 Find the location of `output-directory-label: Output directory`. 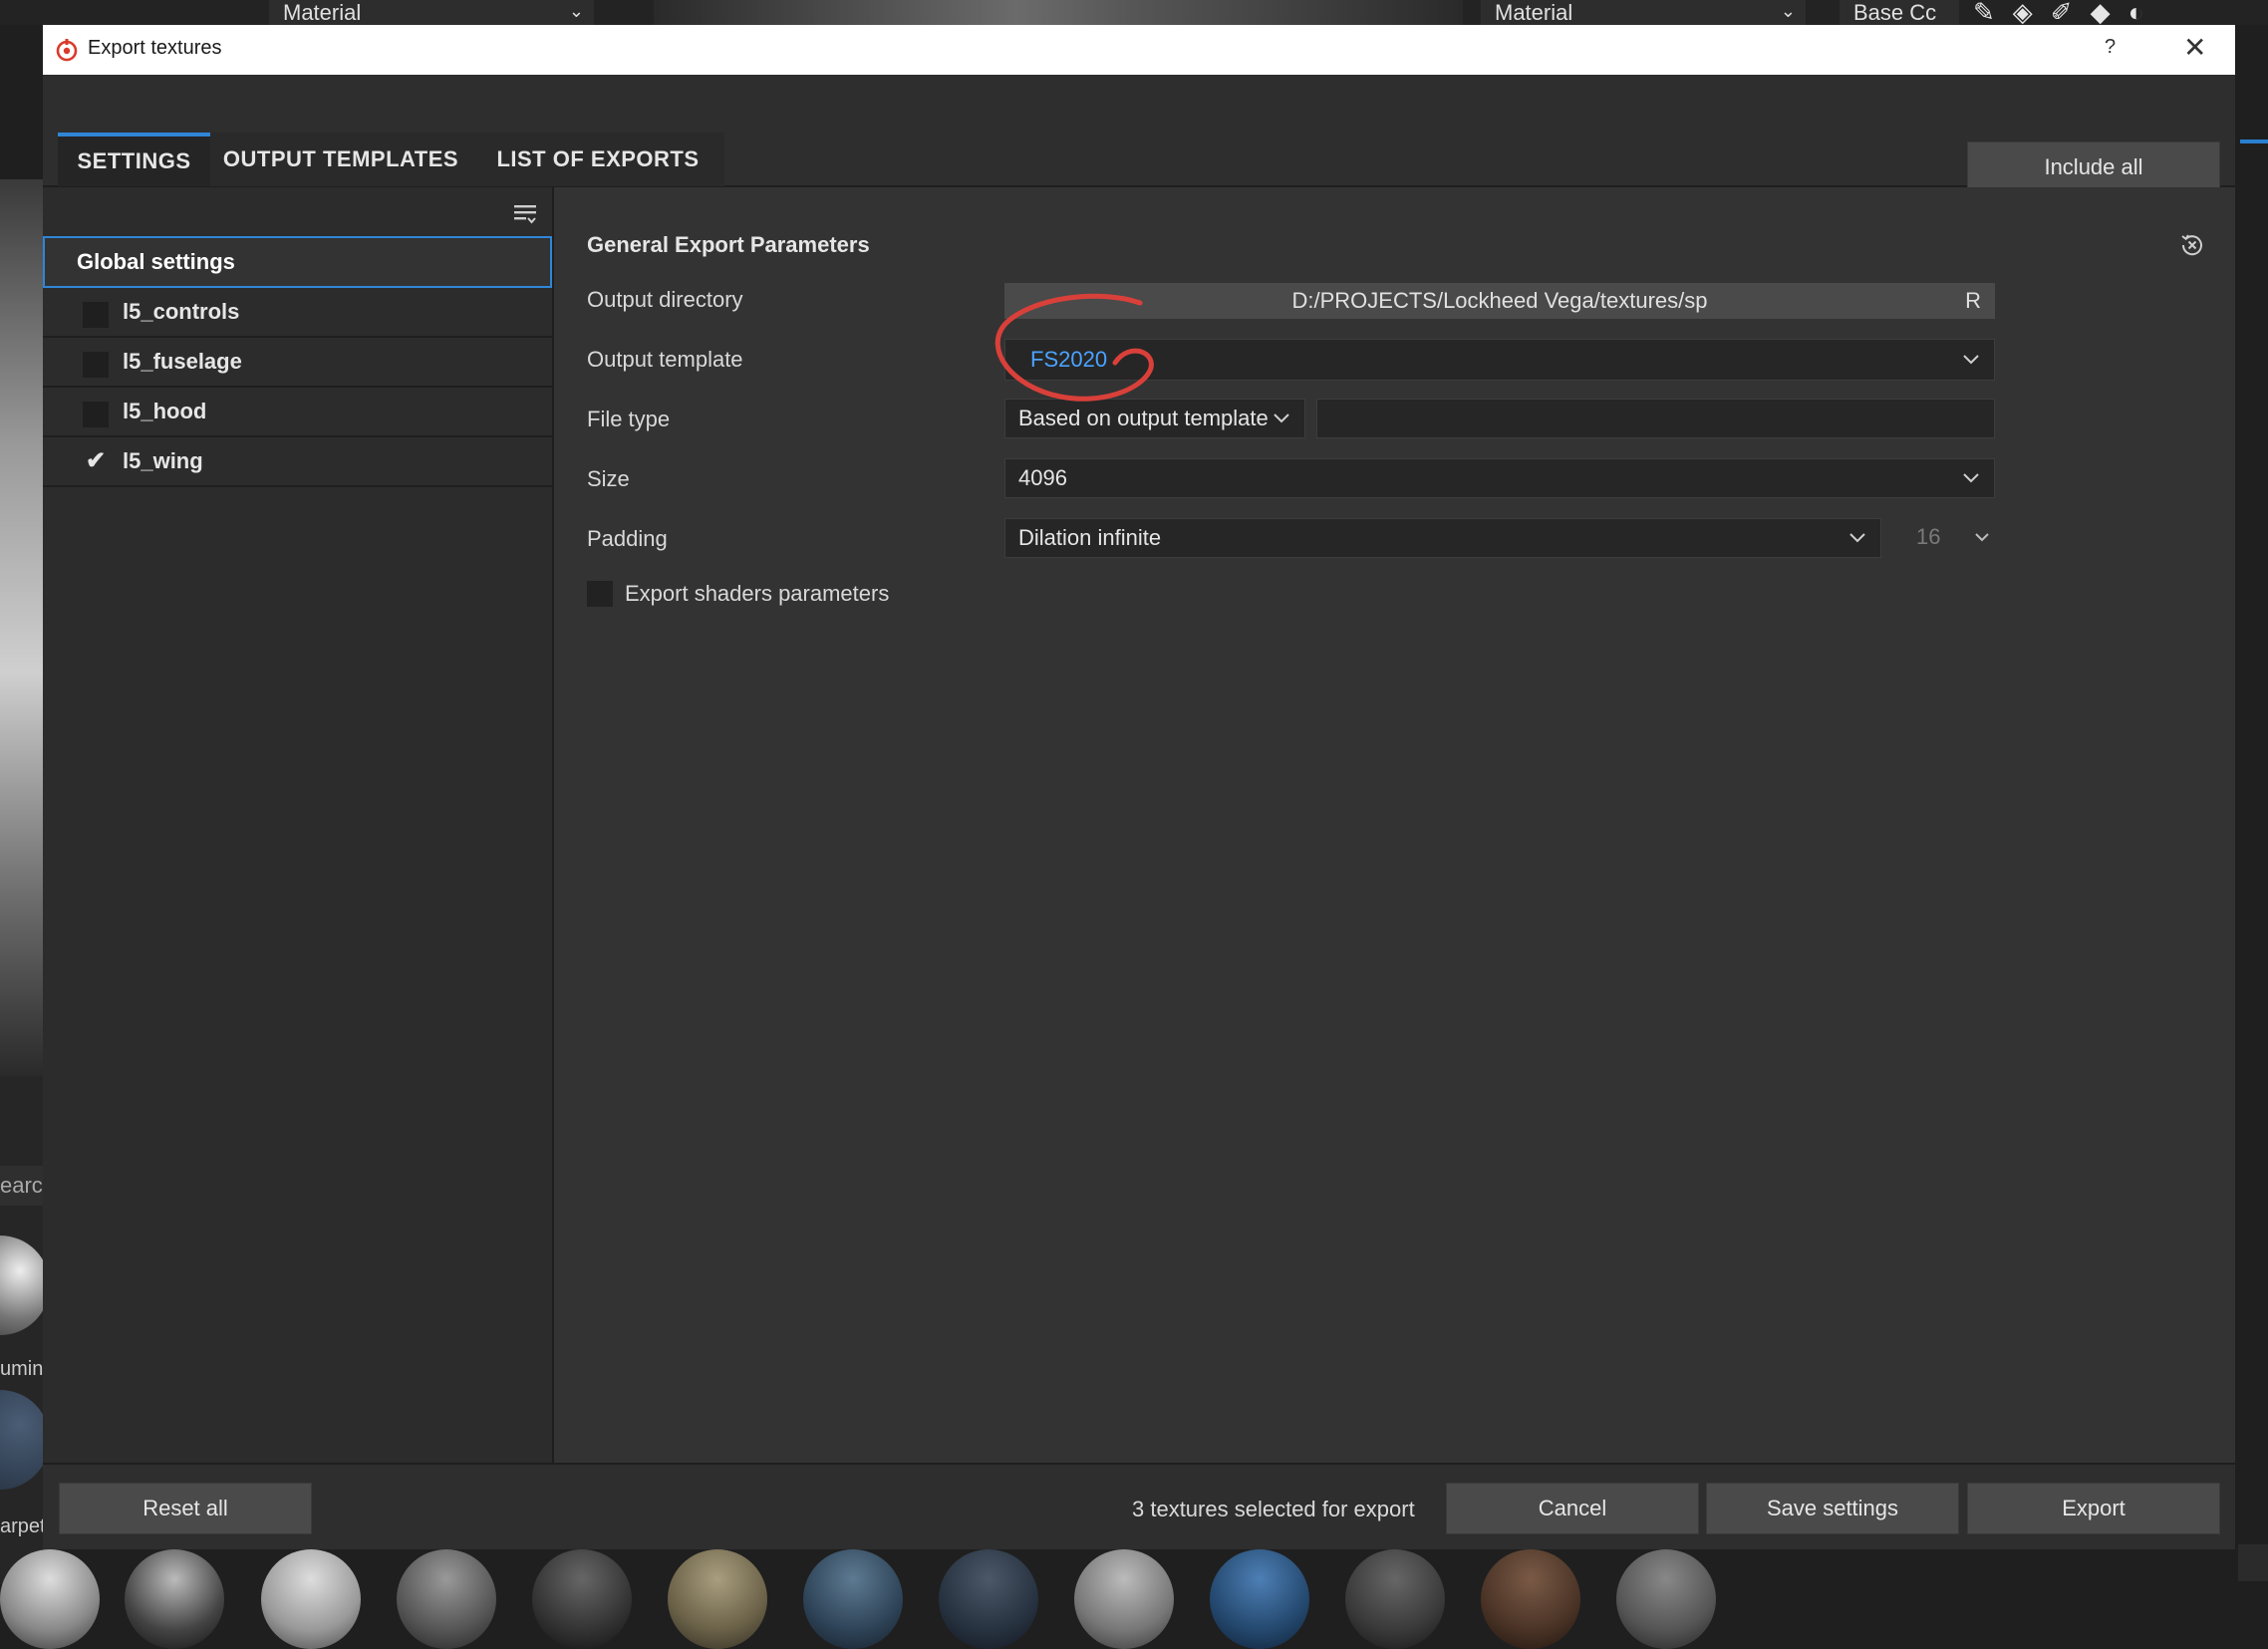

output-directory-label: Output directory is located at coordinates (665, 299).